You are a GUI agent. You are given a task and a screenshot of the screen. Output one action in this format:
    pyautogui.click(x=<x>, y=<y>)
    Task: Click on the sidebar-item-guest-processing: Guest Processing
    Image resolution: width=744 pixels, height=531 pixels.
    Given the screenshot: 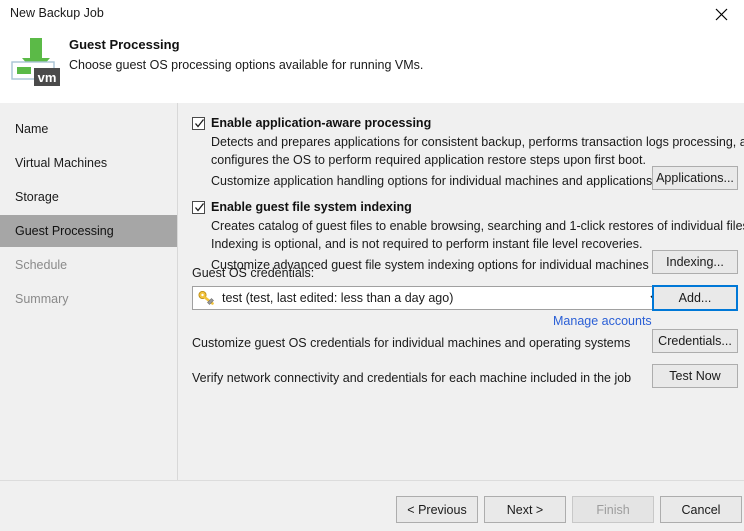 What is the action you would take?
    pyautogui.click(x=88, y=231)
    